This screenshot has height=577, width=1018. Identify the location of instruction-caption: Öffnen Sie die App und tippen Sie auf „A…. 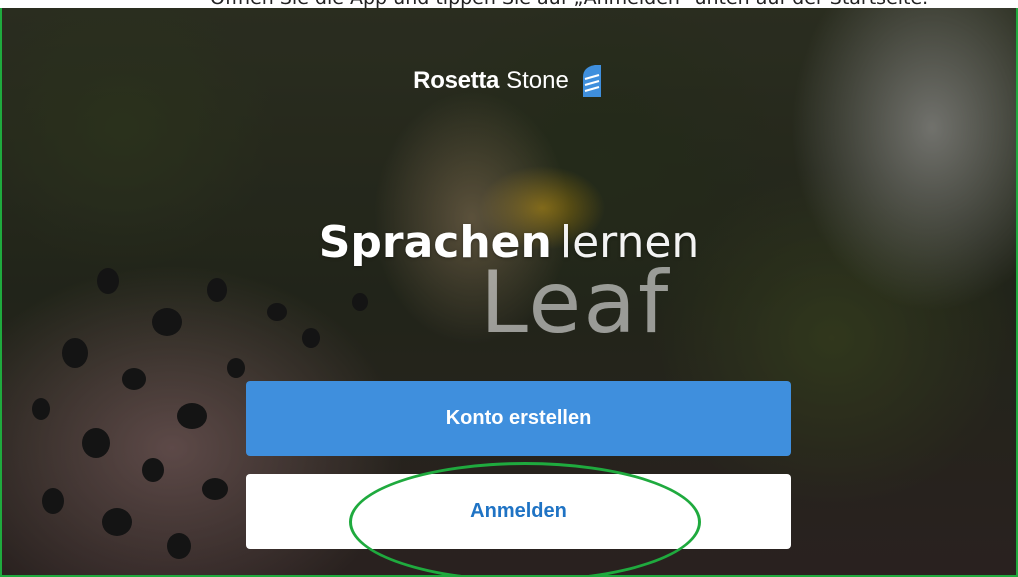
(509, 4).